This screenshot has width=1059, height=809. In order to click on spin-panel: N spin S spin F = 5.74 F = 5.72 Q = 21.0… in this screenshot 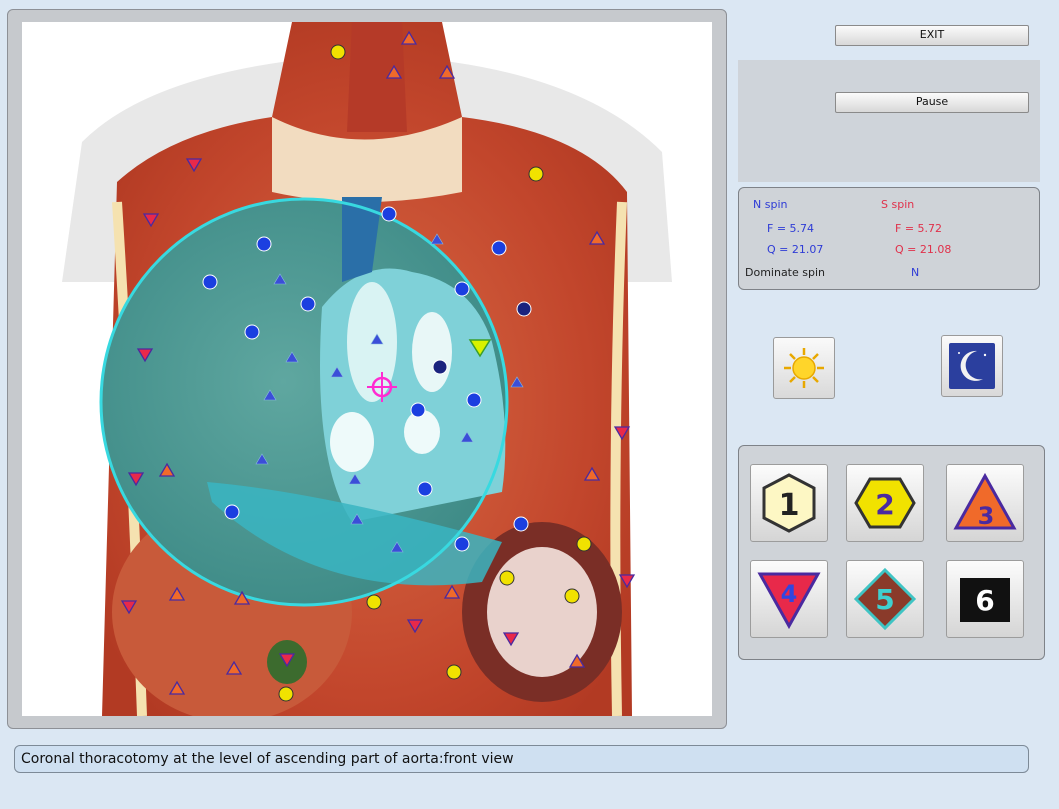, I will do `click(889, 238)`.